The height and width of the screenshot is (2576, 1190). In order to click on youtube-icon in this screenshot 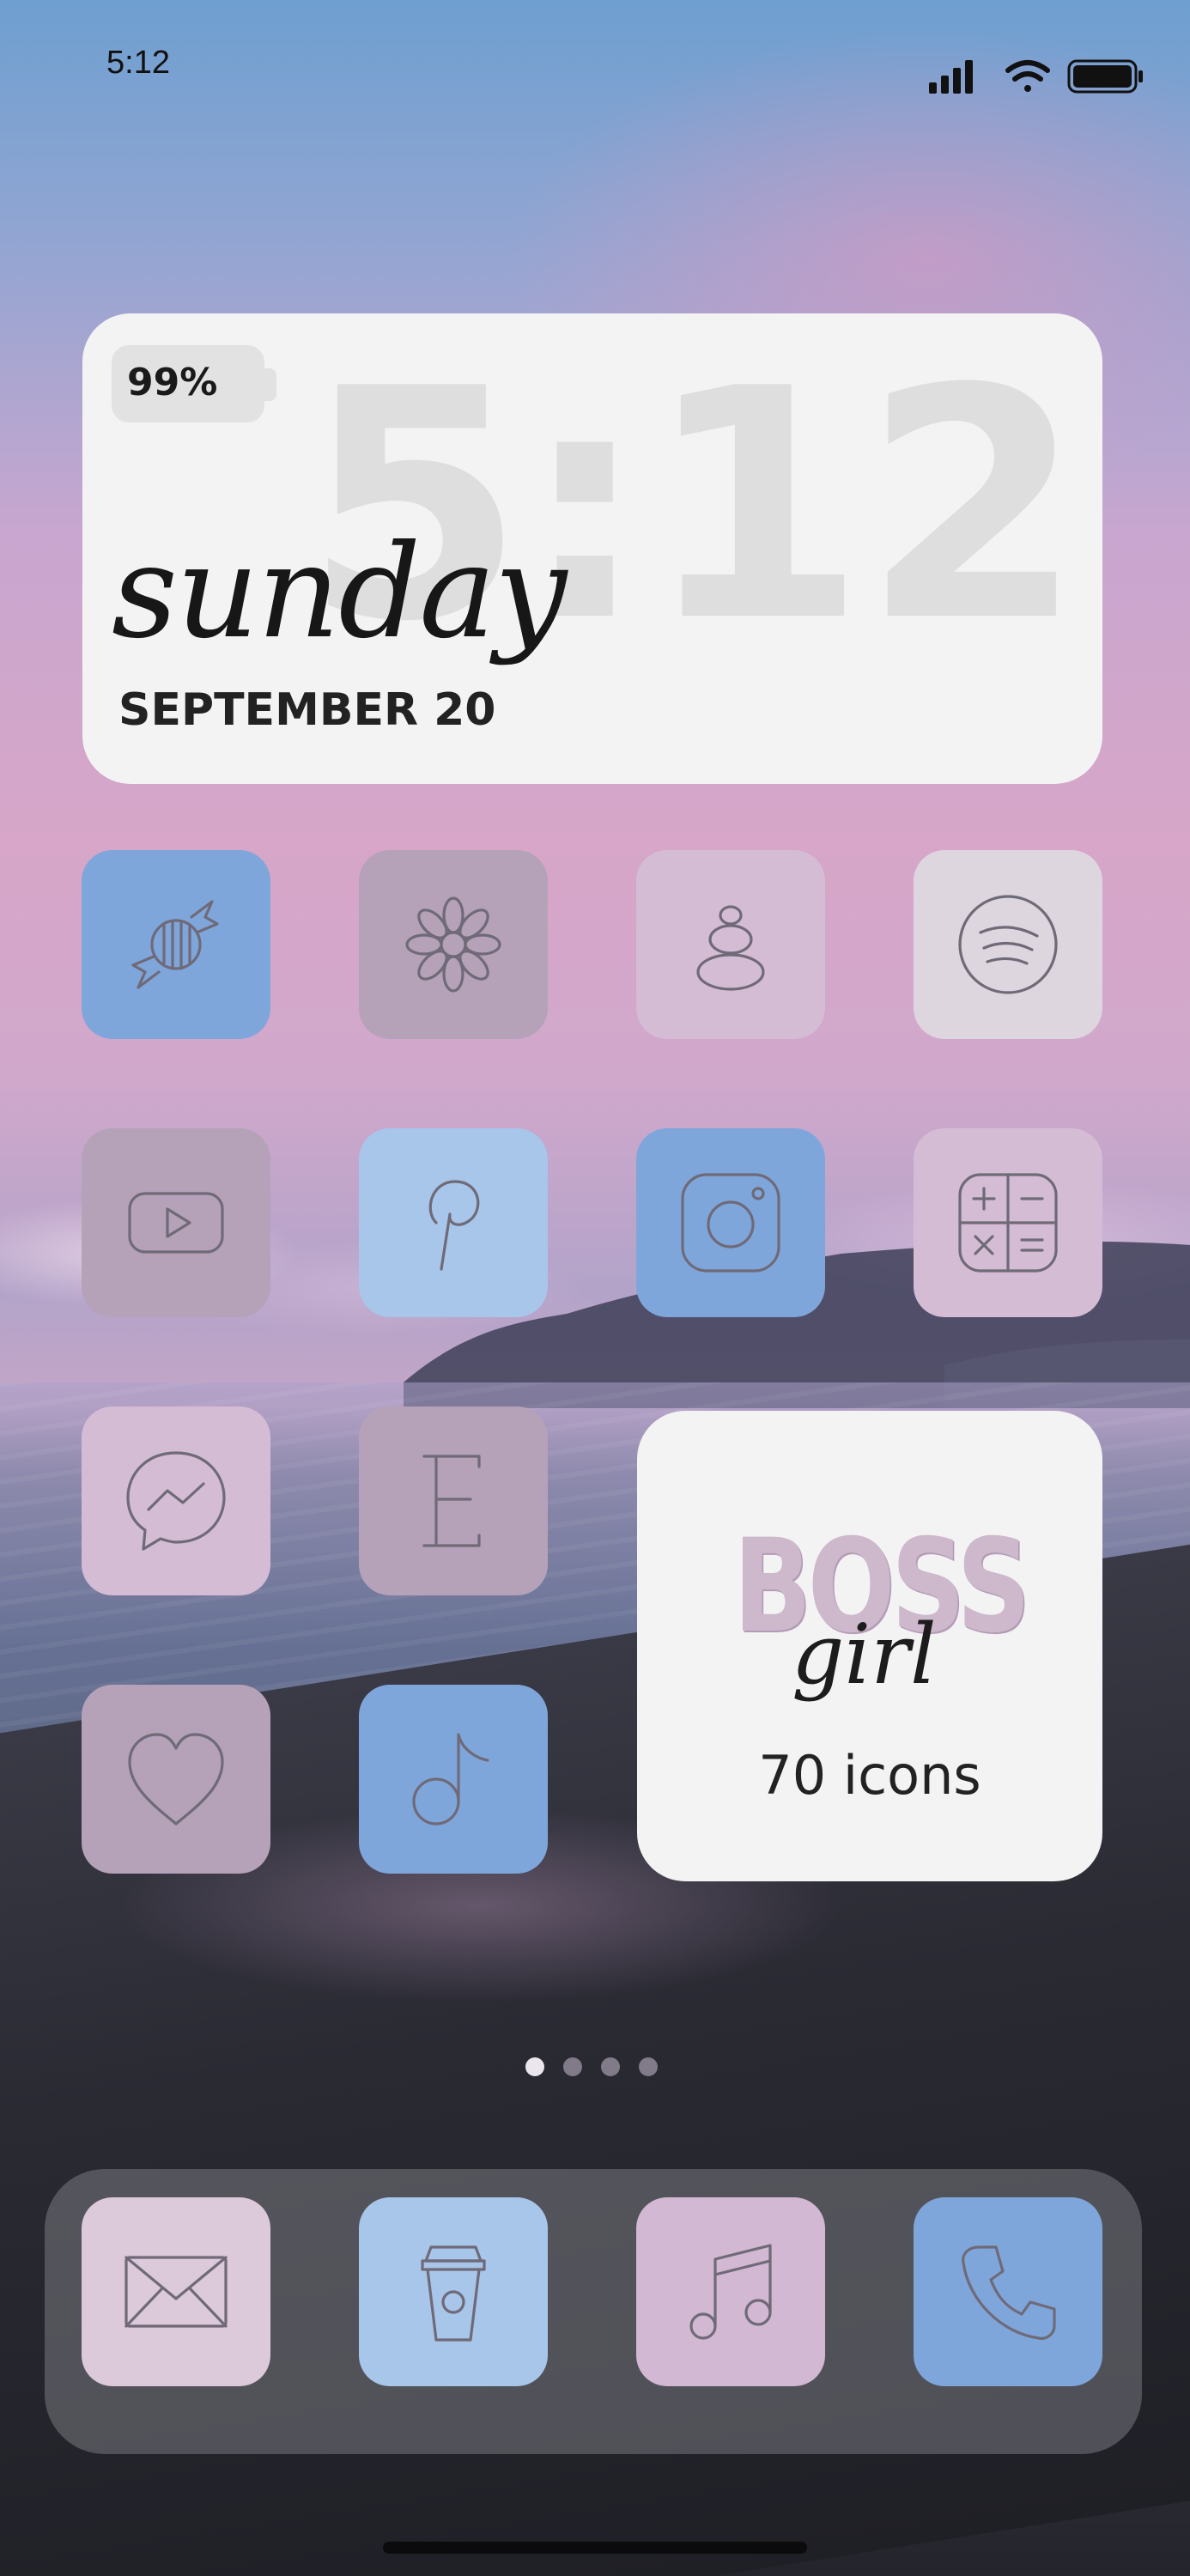, I will do `click(176, 1223)`.